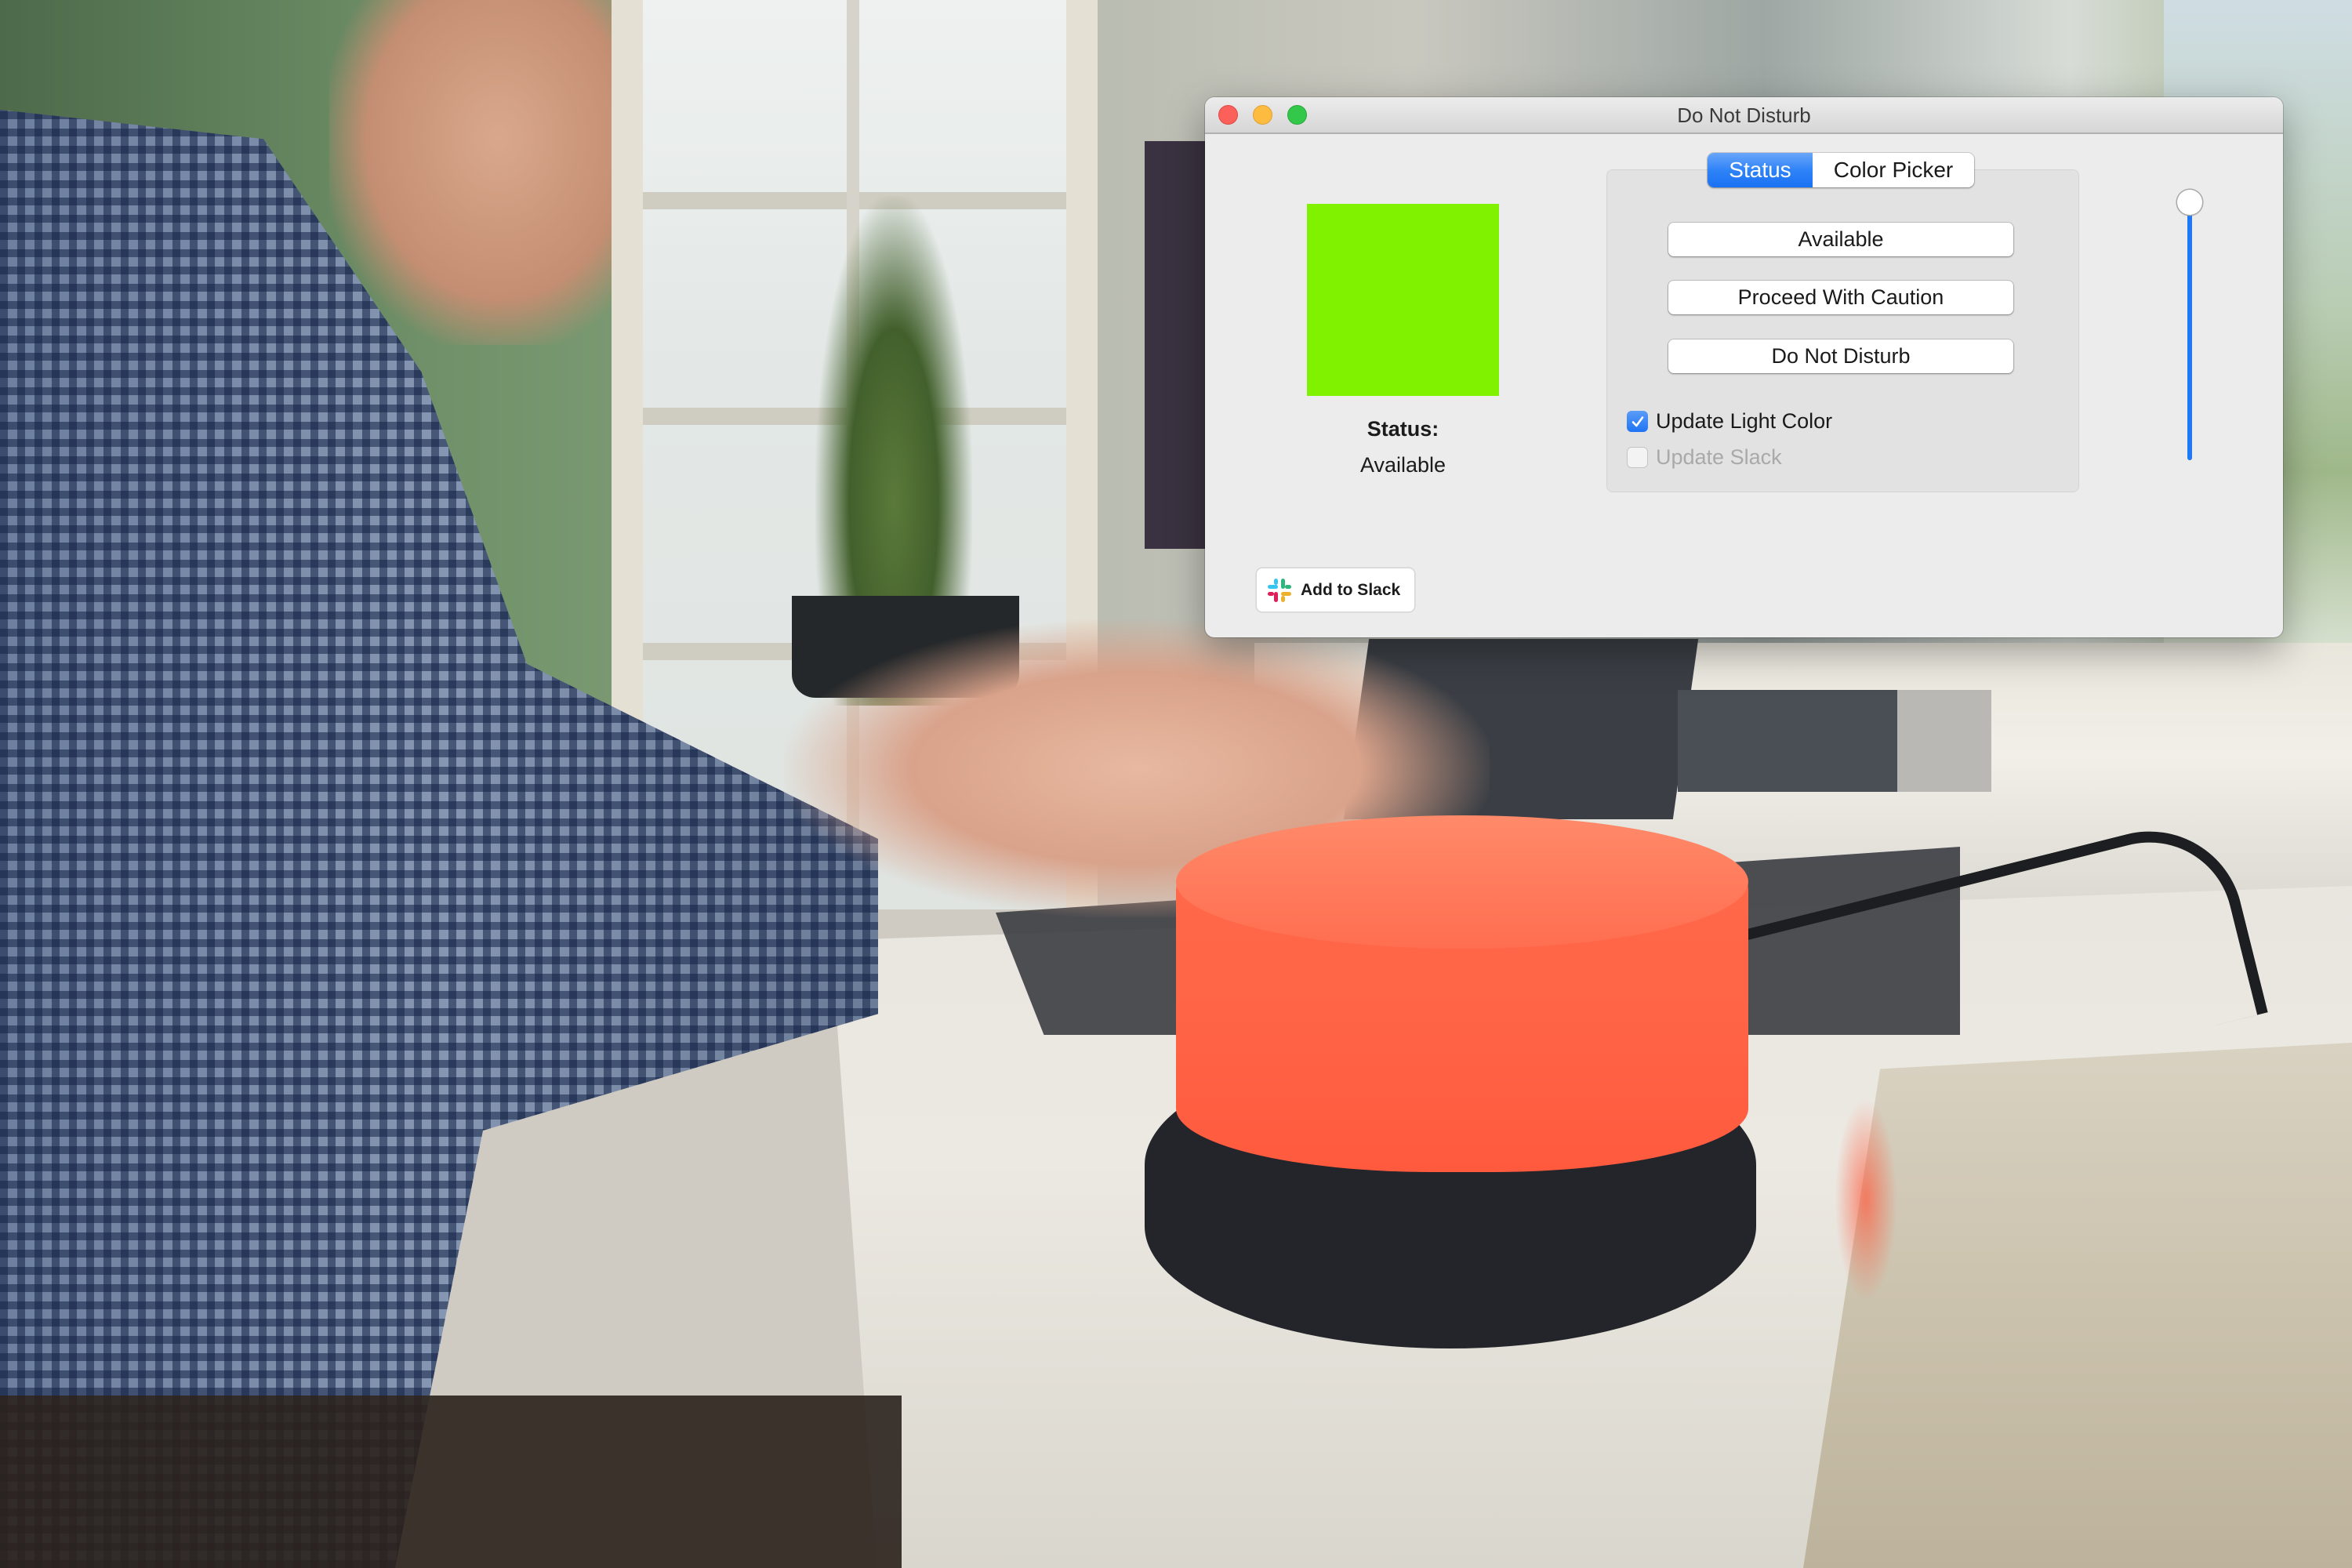 Image resolution: width=2352 pixels, height=1568 pixels. I want to click on brightness-slider, so click(2189, 325).